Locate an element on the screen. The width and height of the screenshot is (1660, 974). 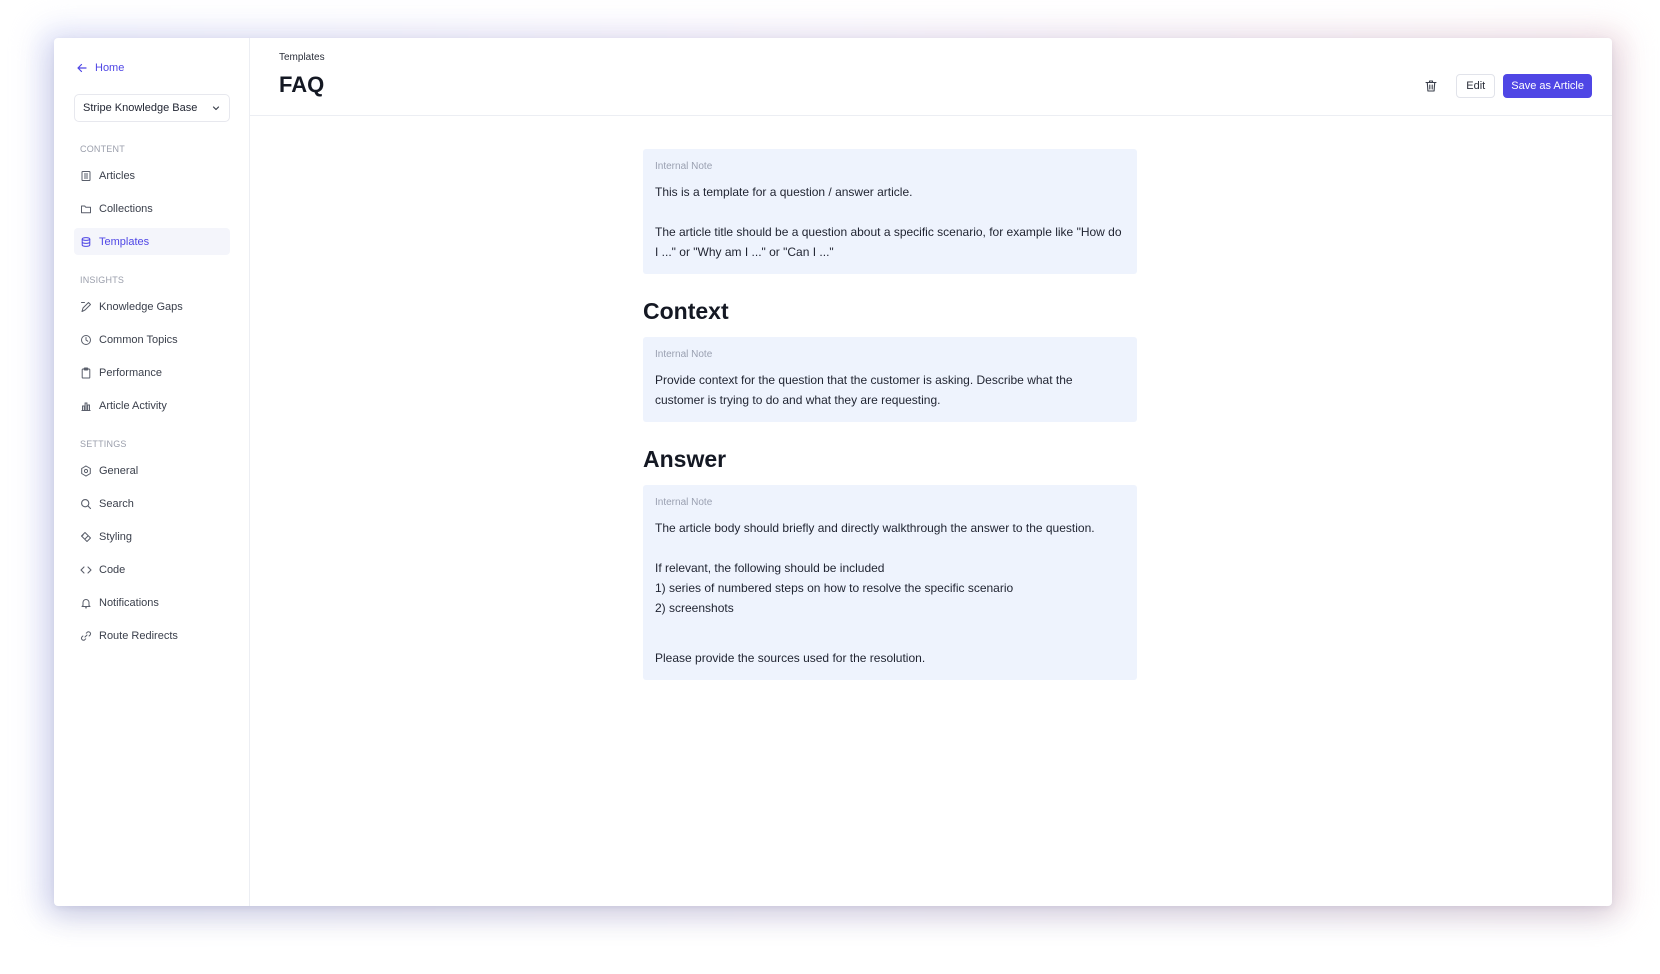
clipboard-icon is located at coordinates (86, 373).